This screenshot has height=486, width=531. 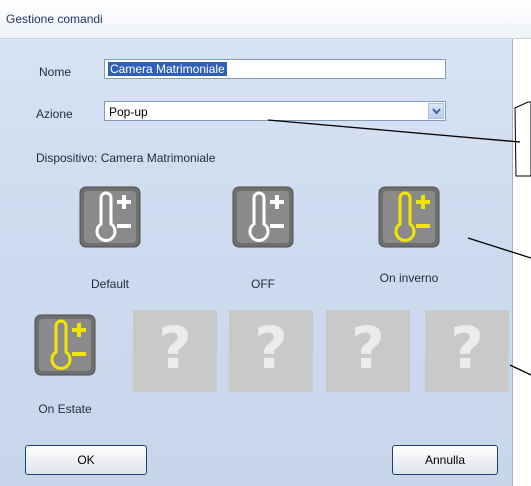 I want to click on callout-line-empty-slot, so click(x=520, y=370).